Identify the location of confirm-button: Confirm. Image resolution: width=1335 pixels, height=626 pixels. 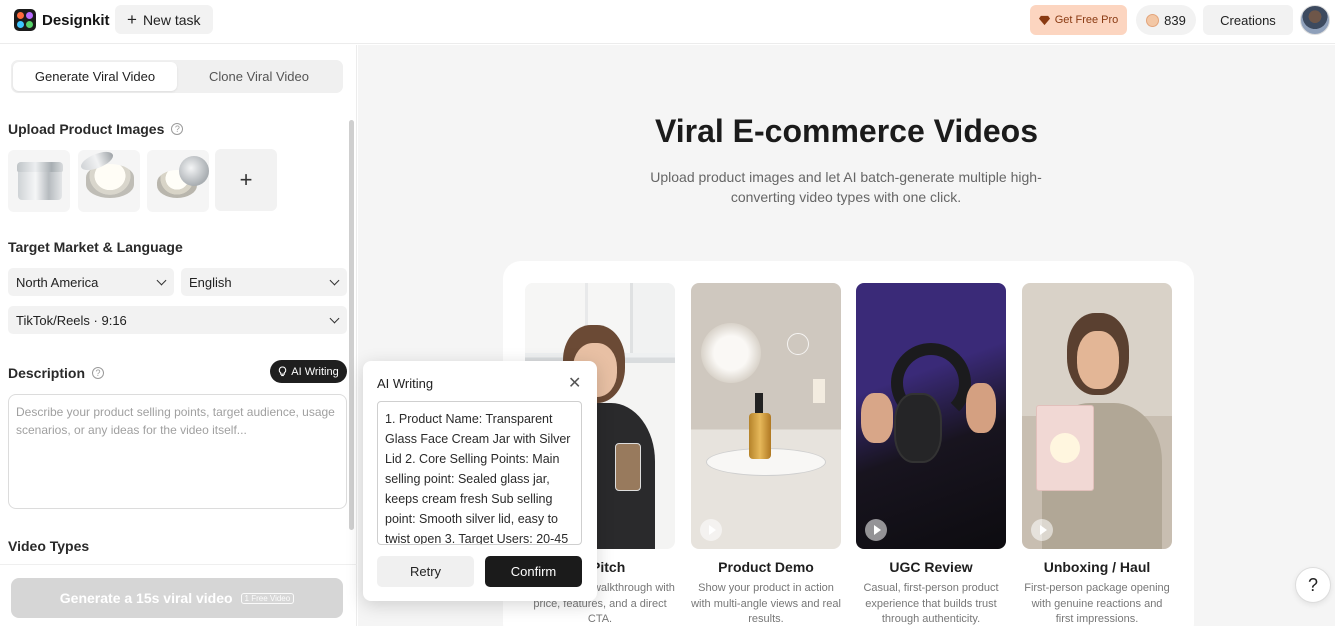
(533, 571).